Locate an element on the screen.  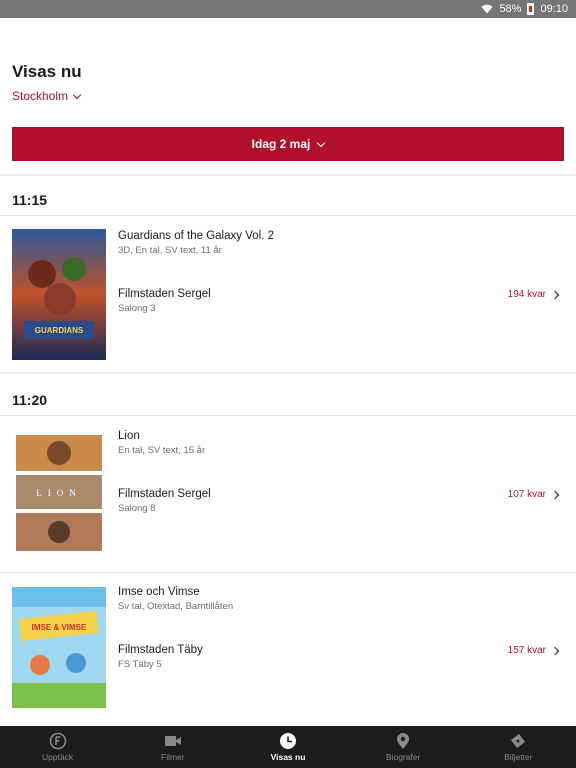
discover-f-icon is located at coordinates (57, 741).